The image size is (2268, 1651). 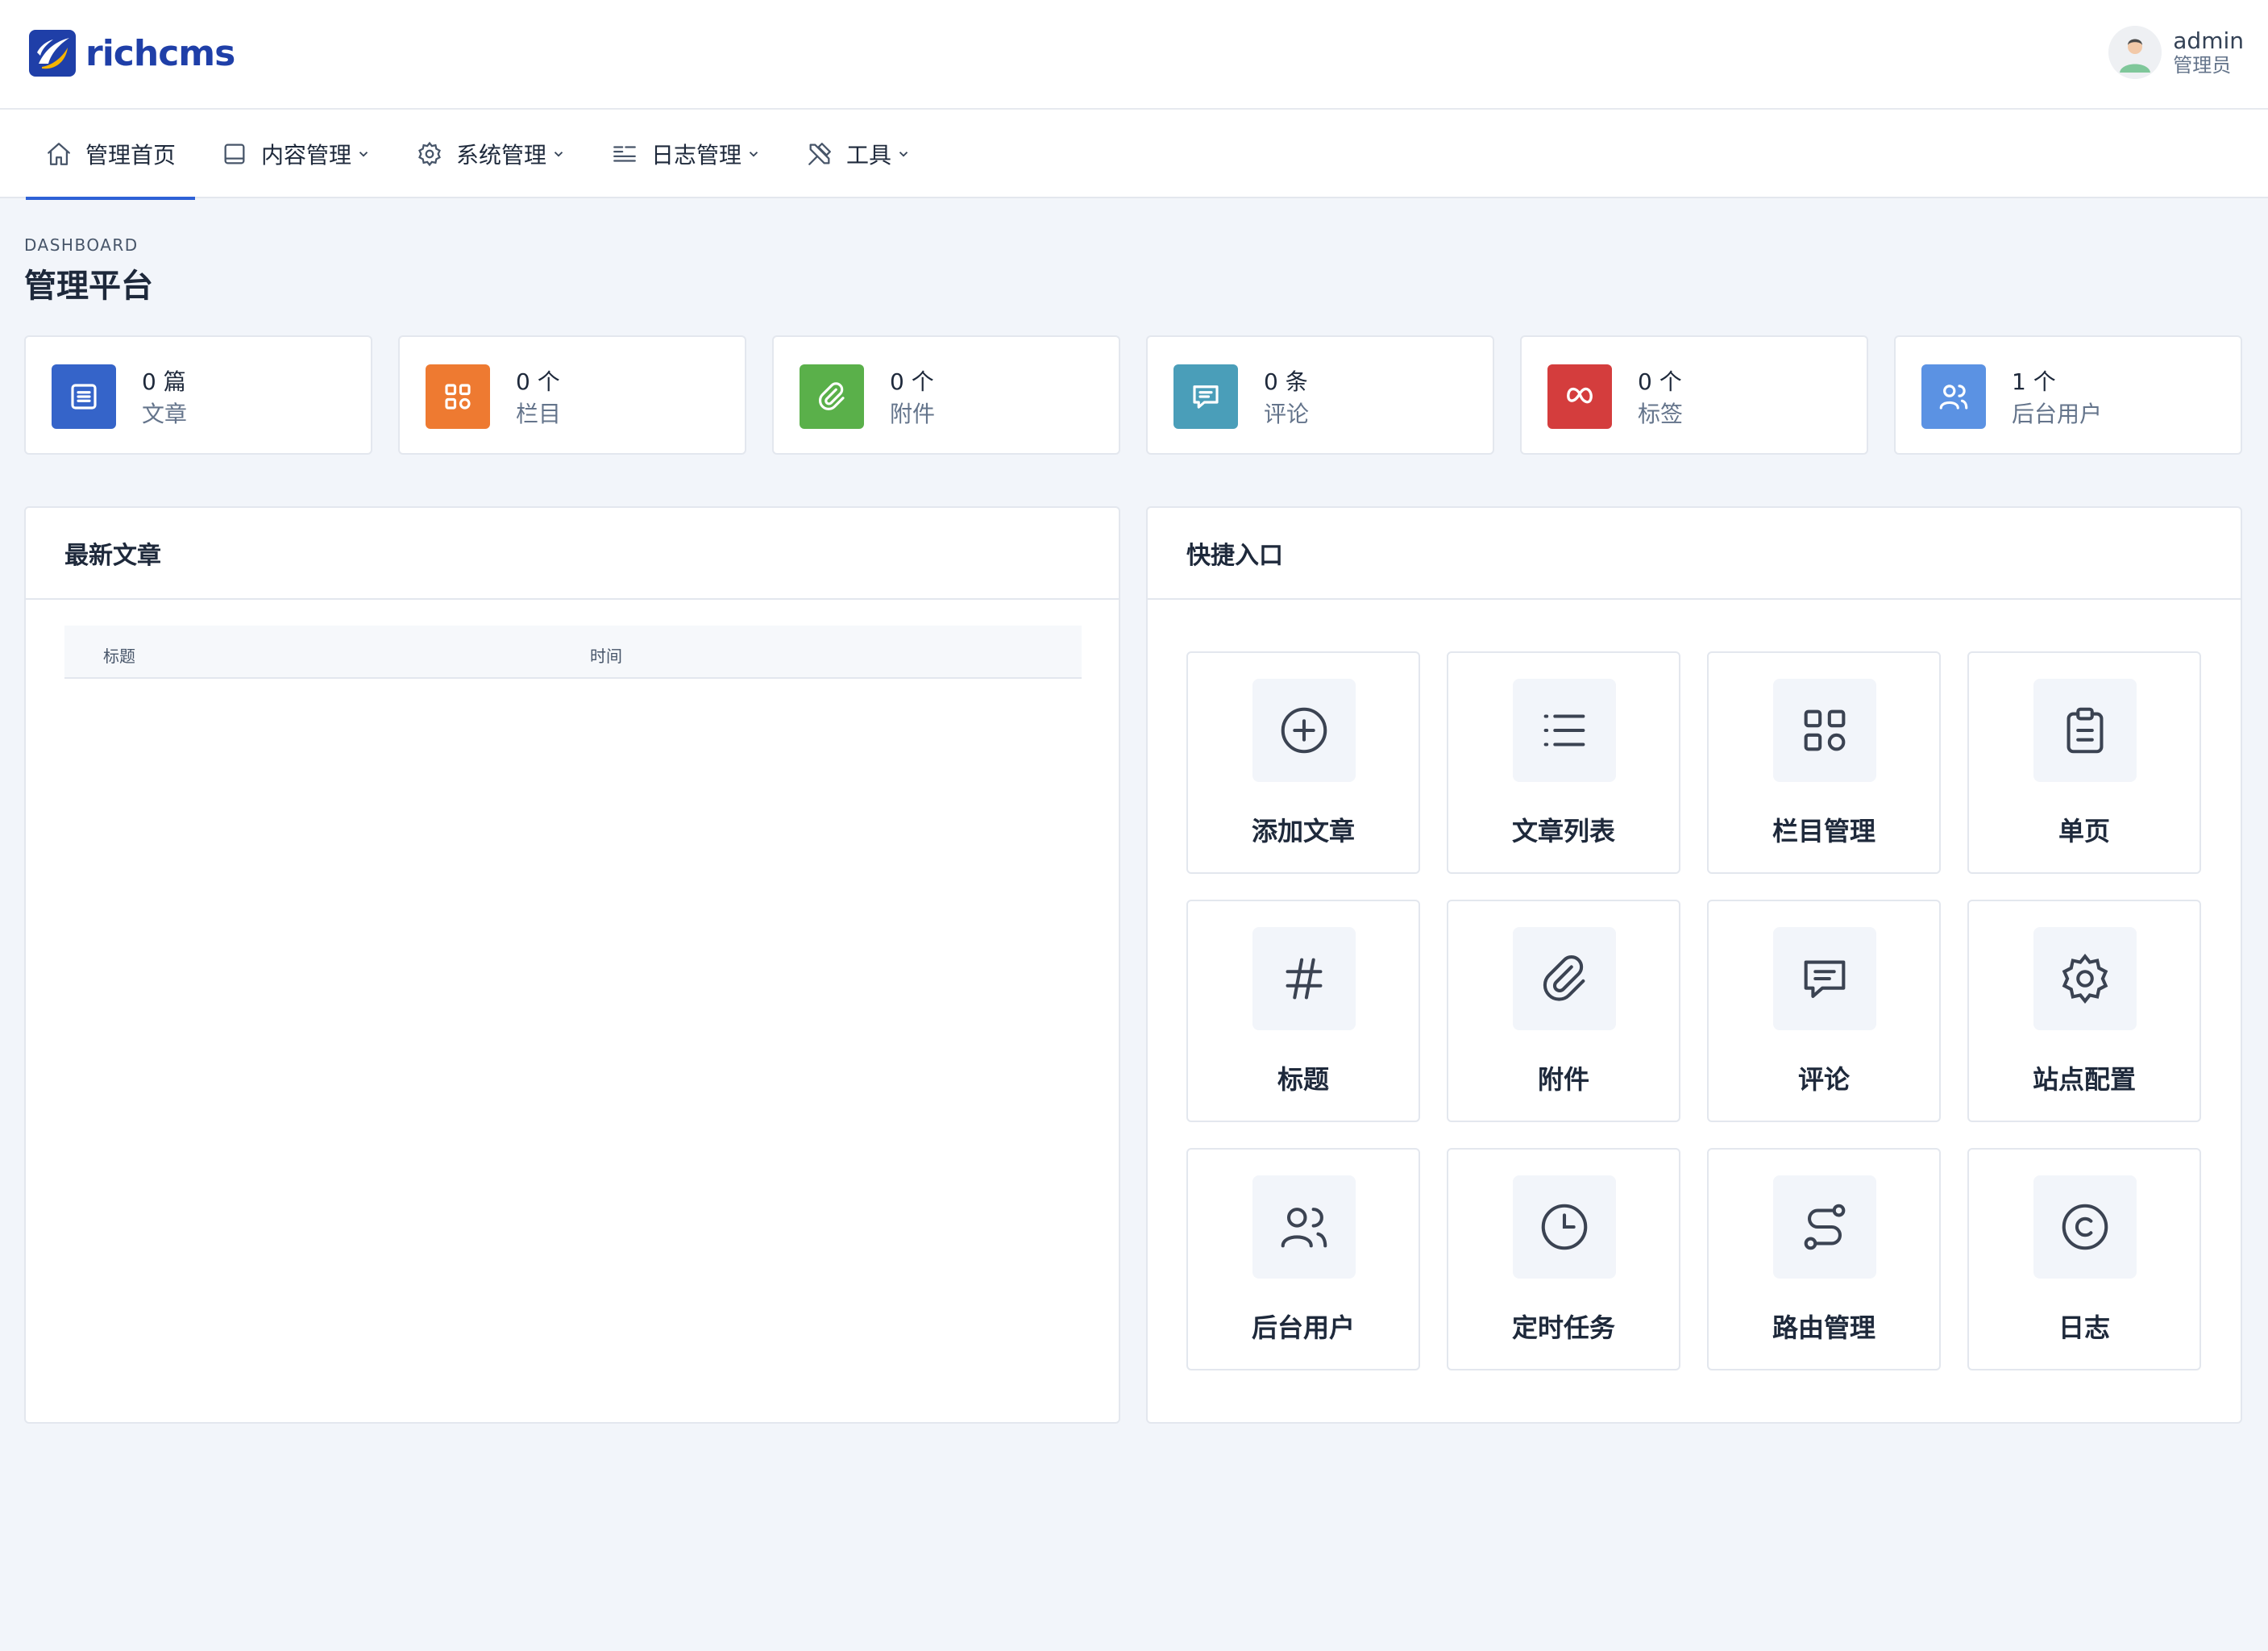 I want to click on quick-tile-scheduled-tasks: 定时任务, so click(x=1563, y=1259).